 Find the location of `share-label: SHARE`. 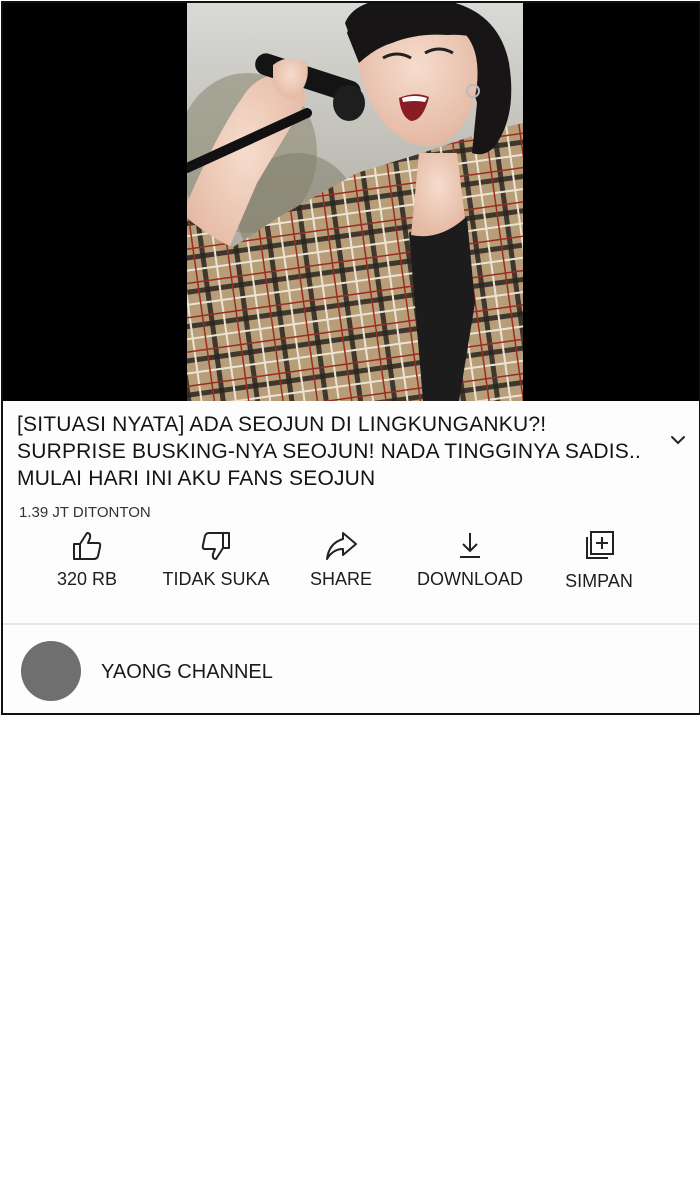

share-label: SHARE is located at coordinates (340, 579).